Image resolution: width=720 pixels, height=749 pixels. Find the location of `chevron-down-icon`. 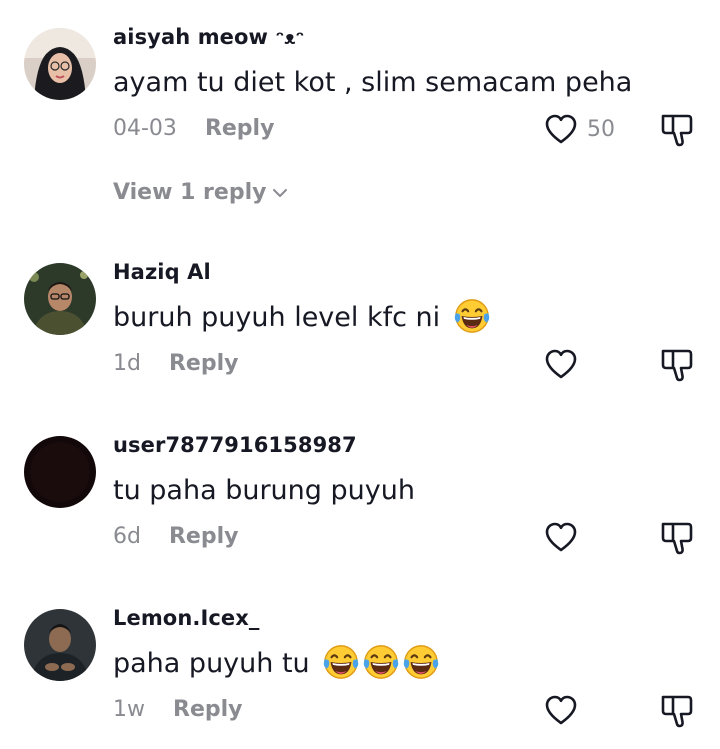

chevron-down-icon is located at coordinates (280, 192).